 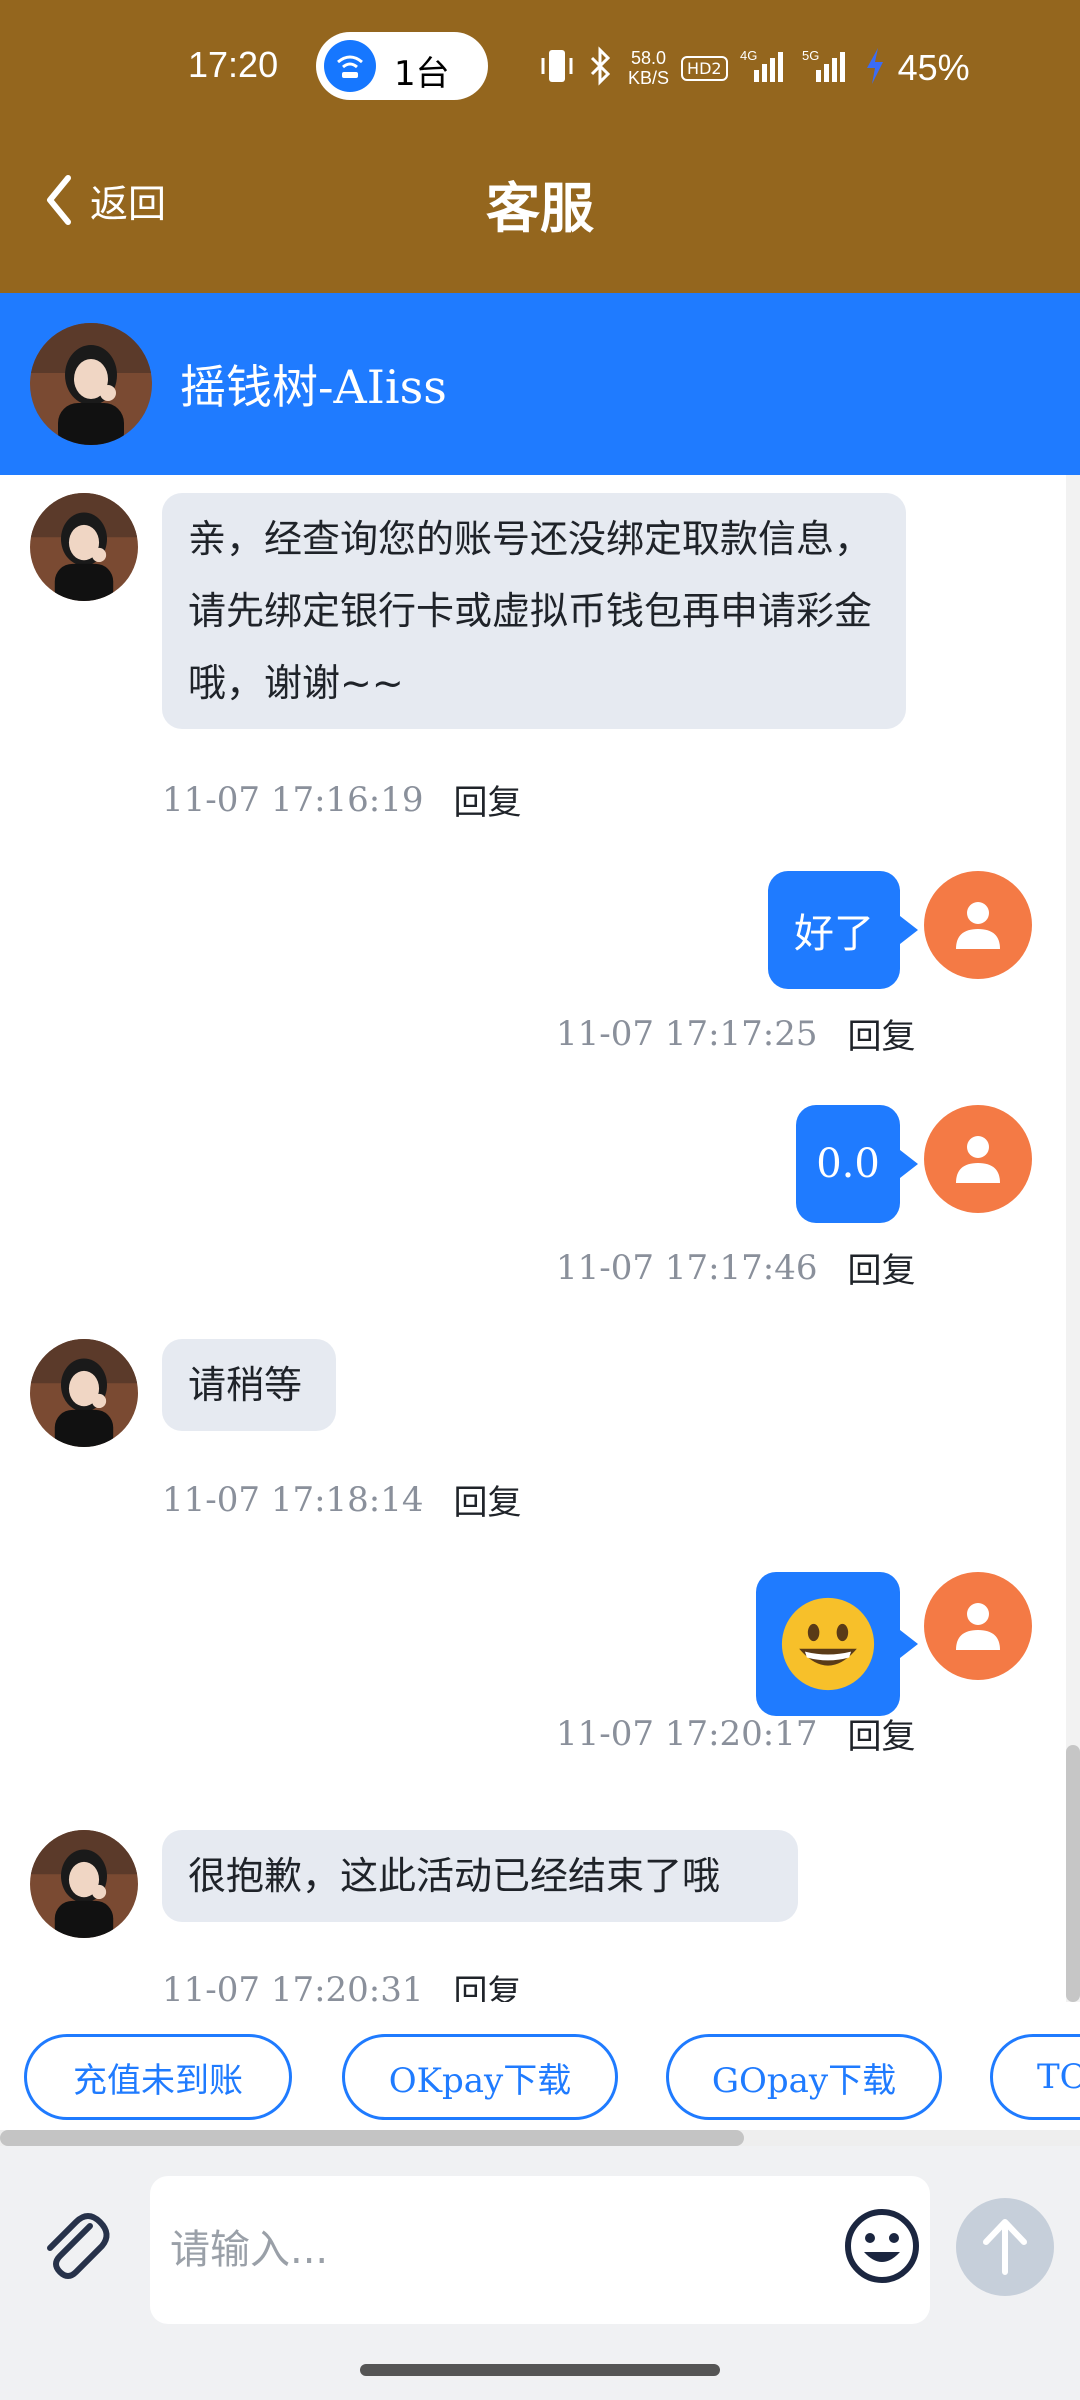 What do you see at coordinates (540, 2250) in the screenshot?
I see `message-input` at bounding box center [540, 2250].